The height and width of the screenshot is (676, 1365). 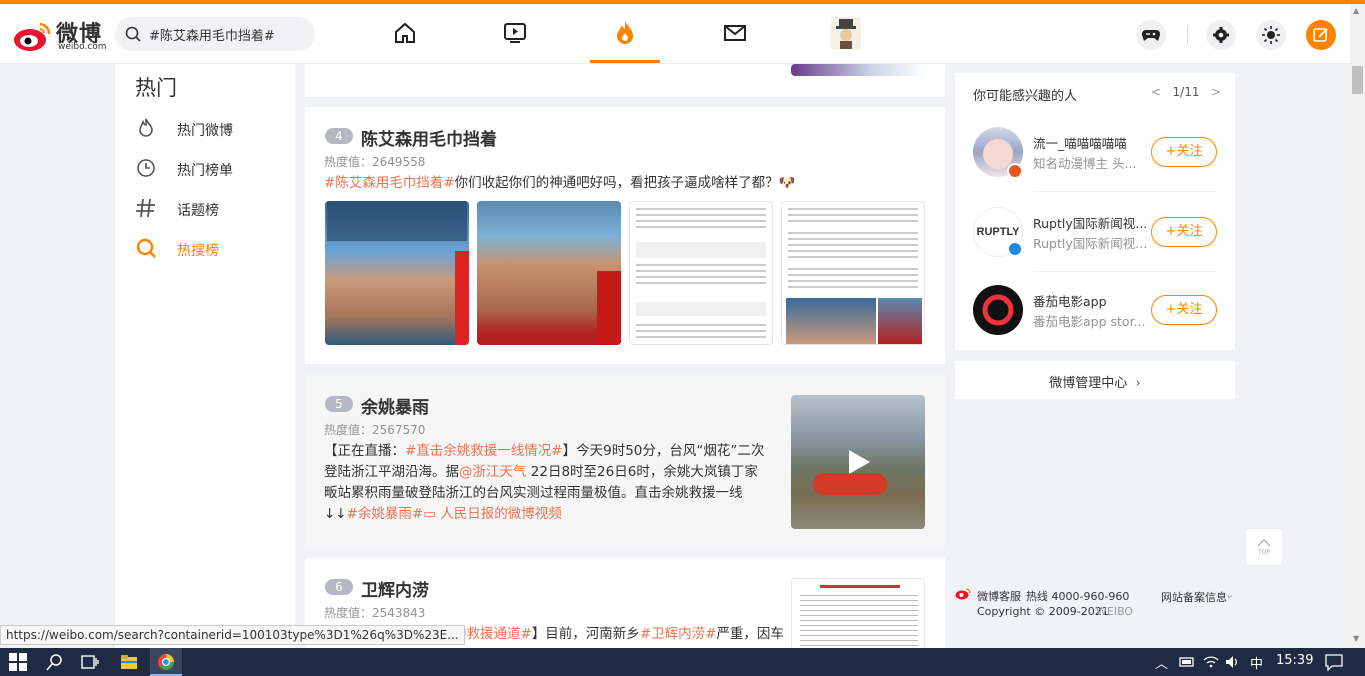 What do you see at coordinates (1187, 662) in the screenshot?
I see `battery-icon` at bounding box center [1187, 662].